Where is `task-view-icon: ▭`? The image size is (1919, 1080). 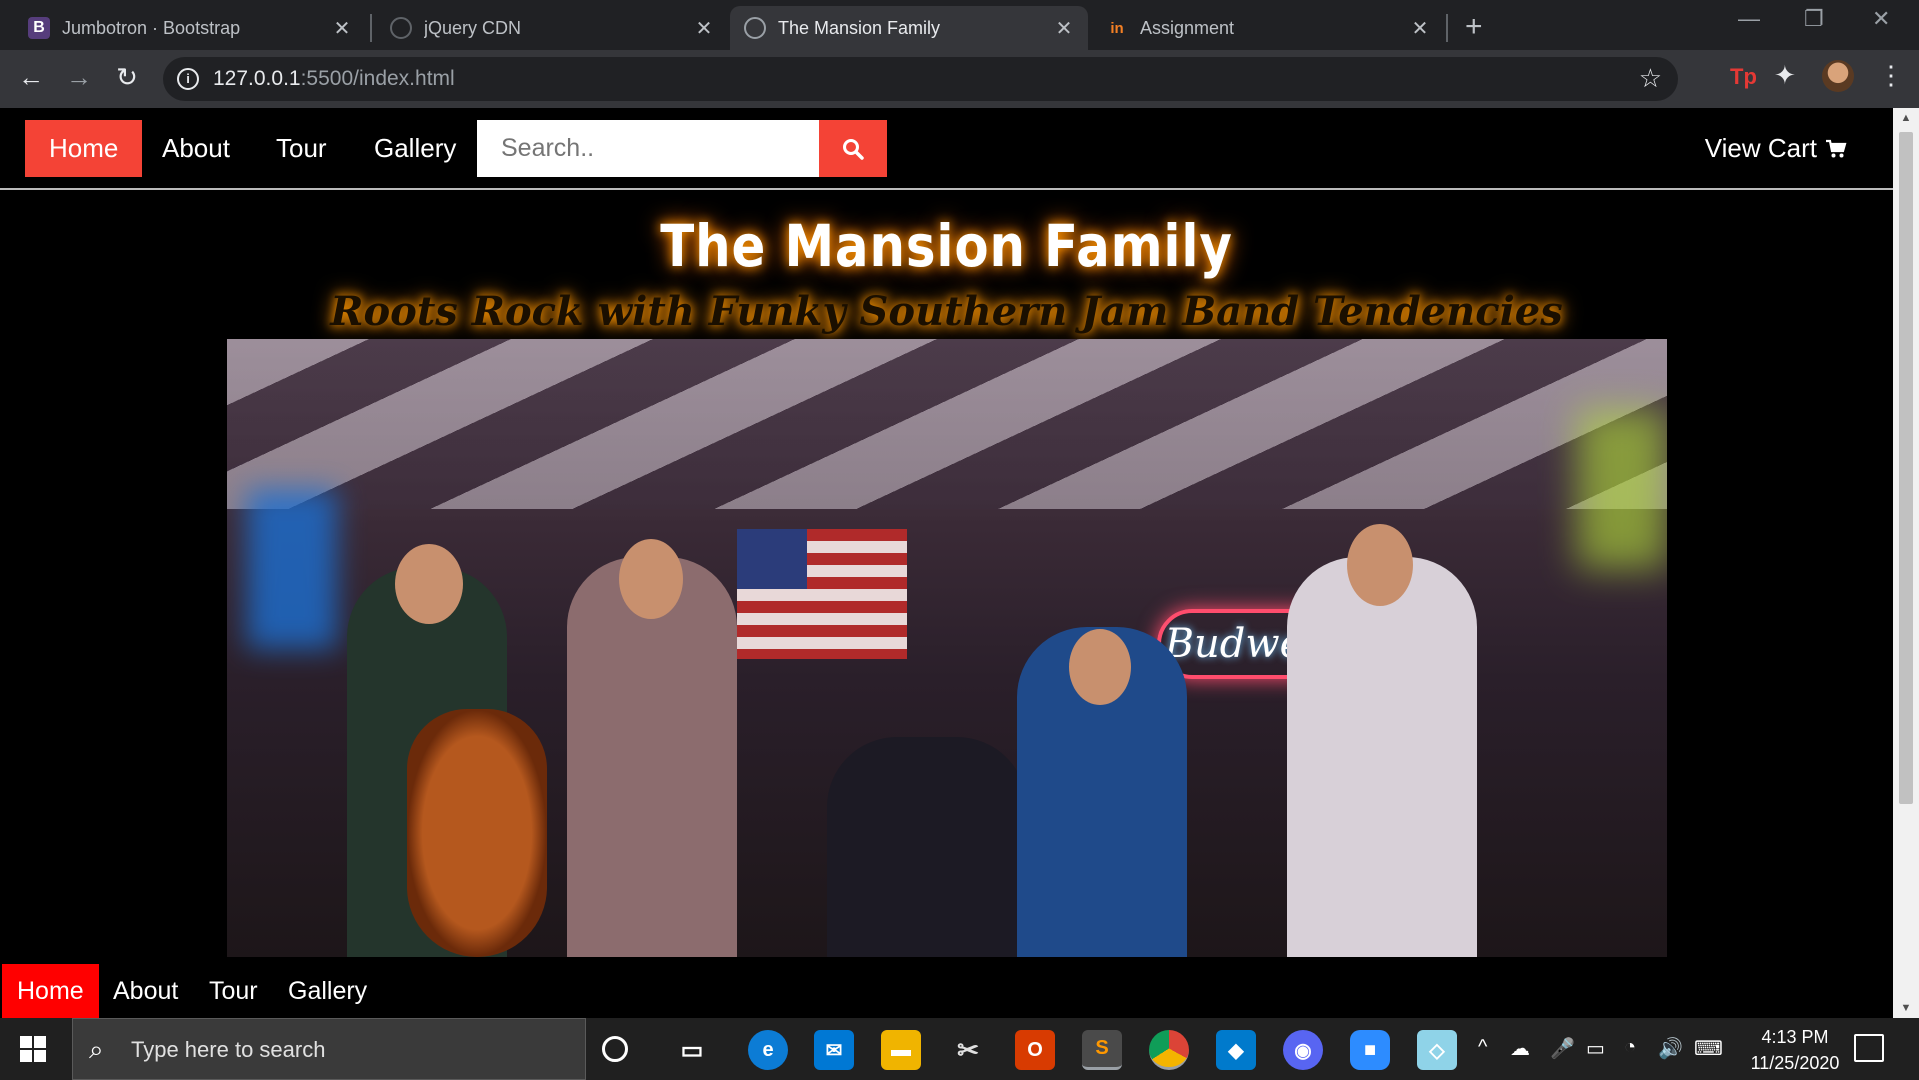
task-view-icon: ▭ is located at coordinates (692, 1050).